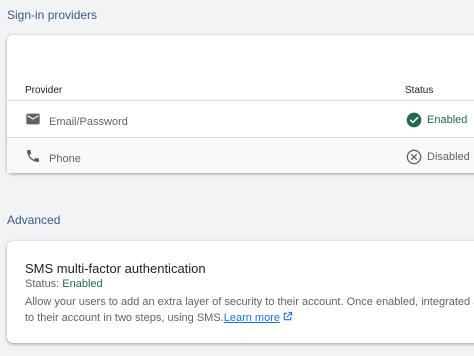  I want to click on x-circle-icon, so click(414, 157).